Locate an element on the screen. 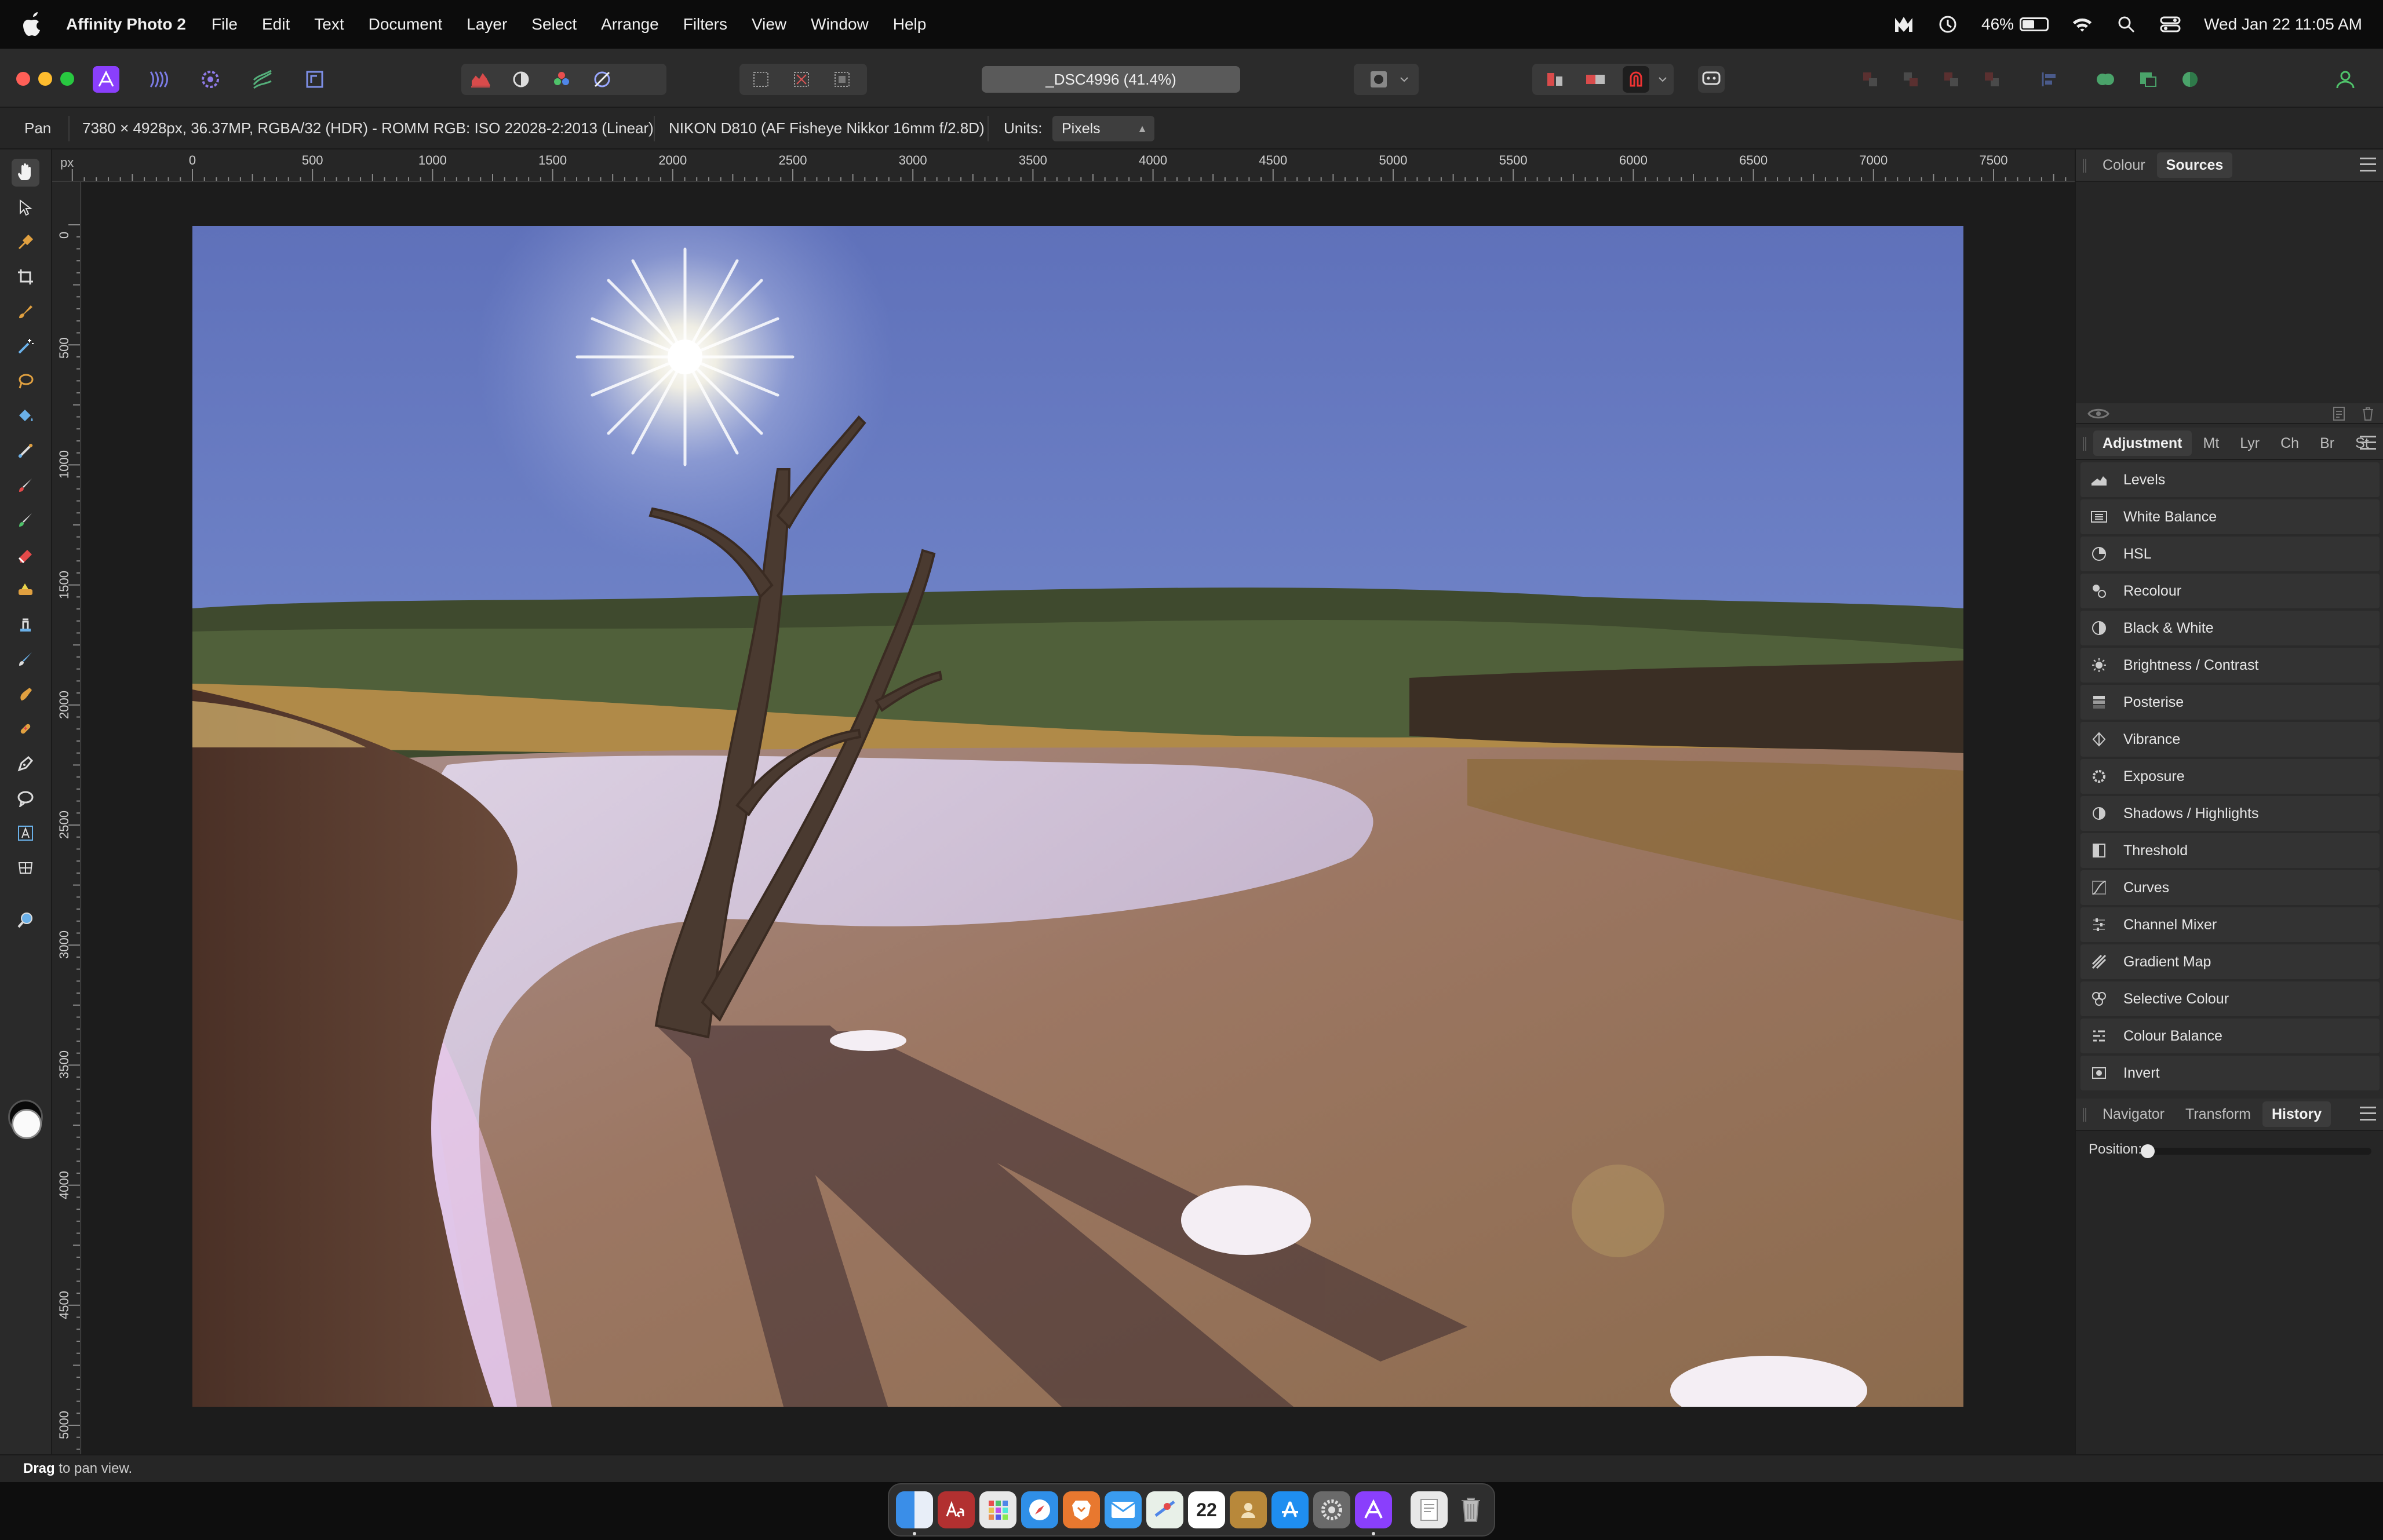 The width and height of the screenshot is (2383, 1540). window-close-button is located at coordinates (23, 79).